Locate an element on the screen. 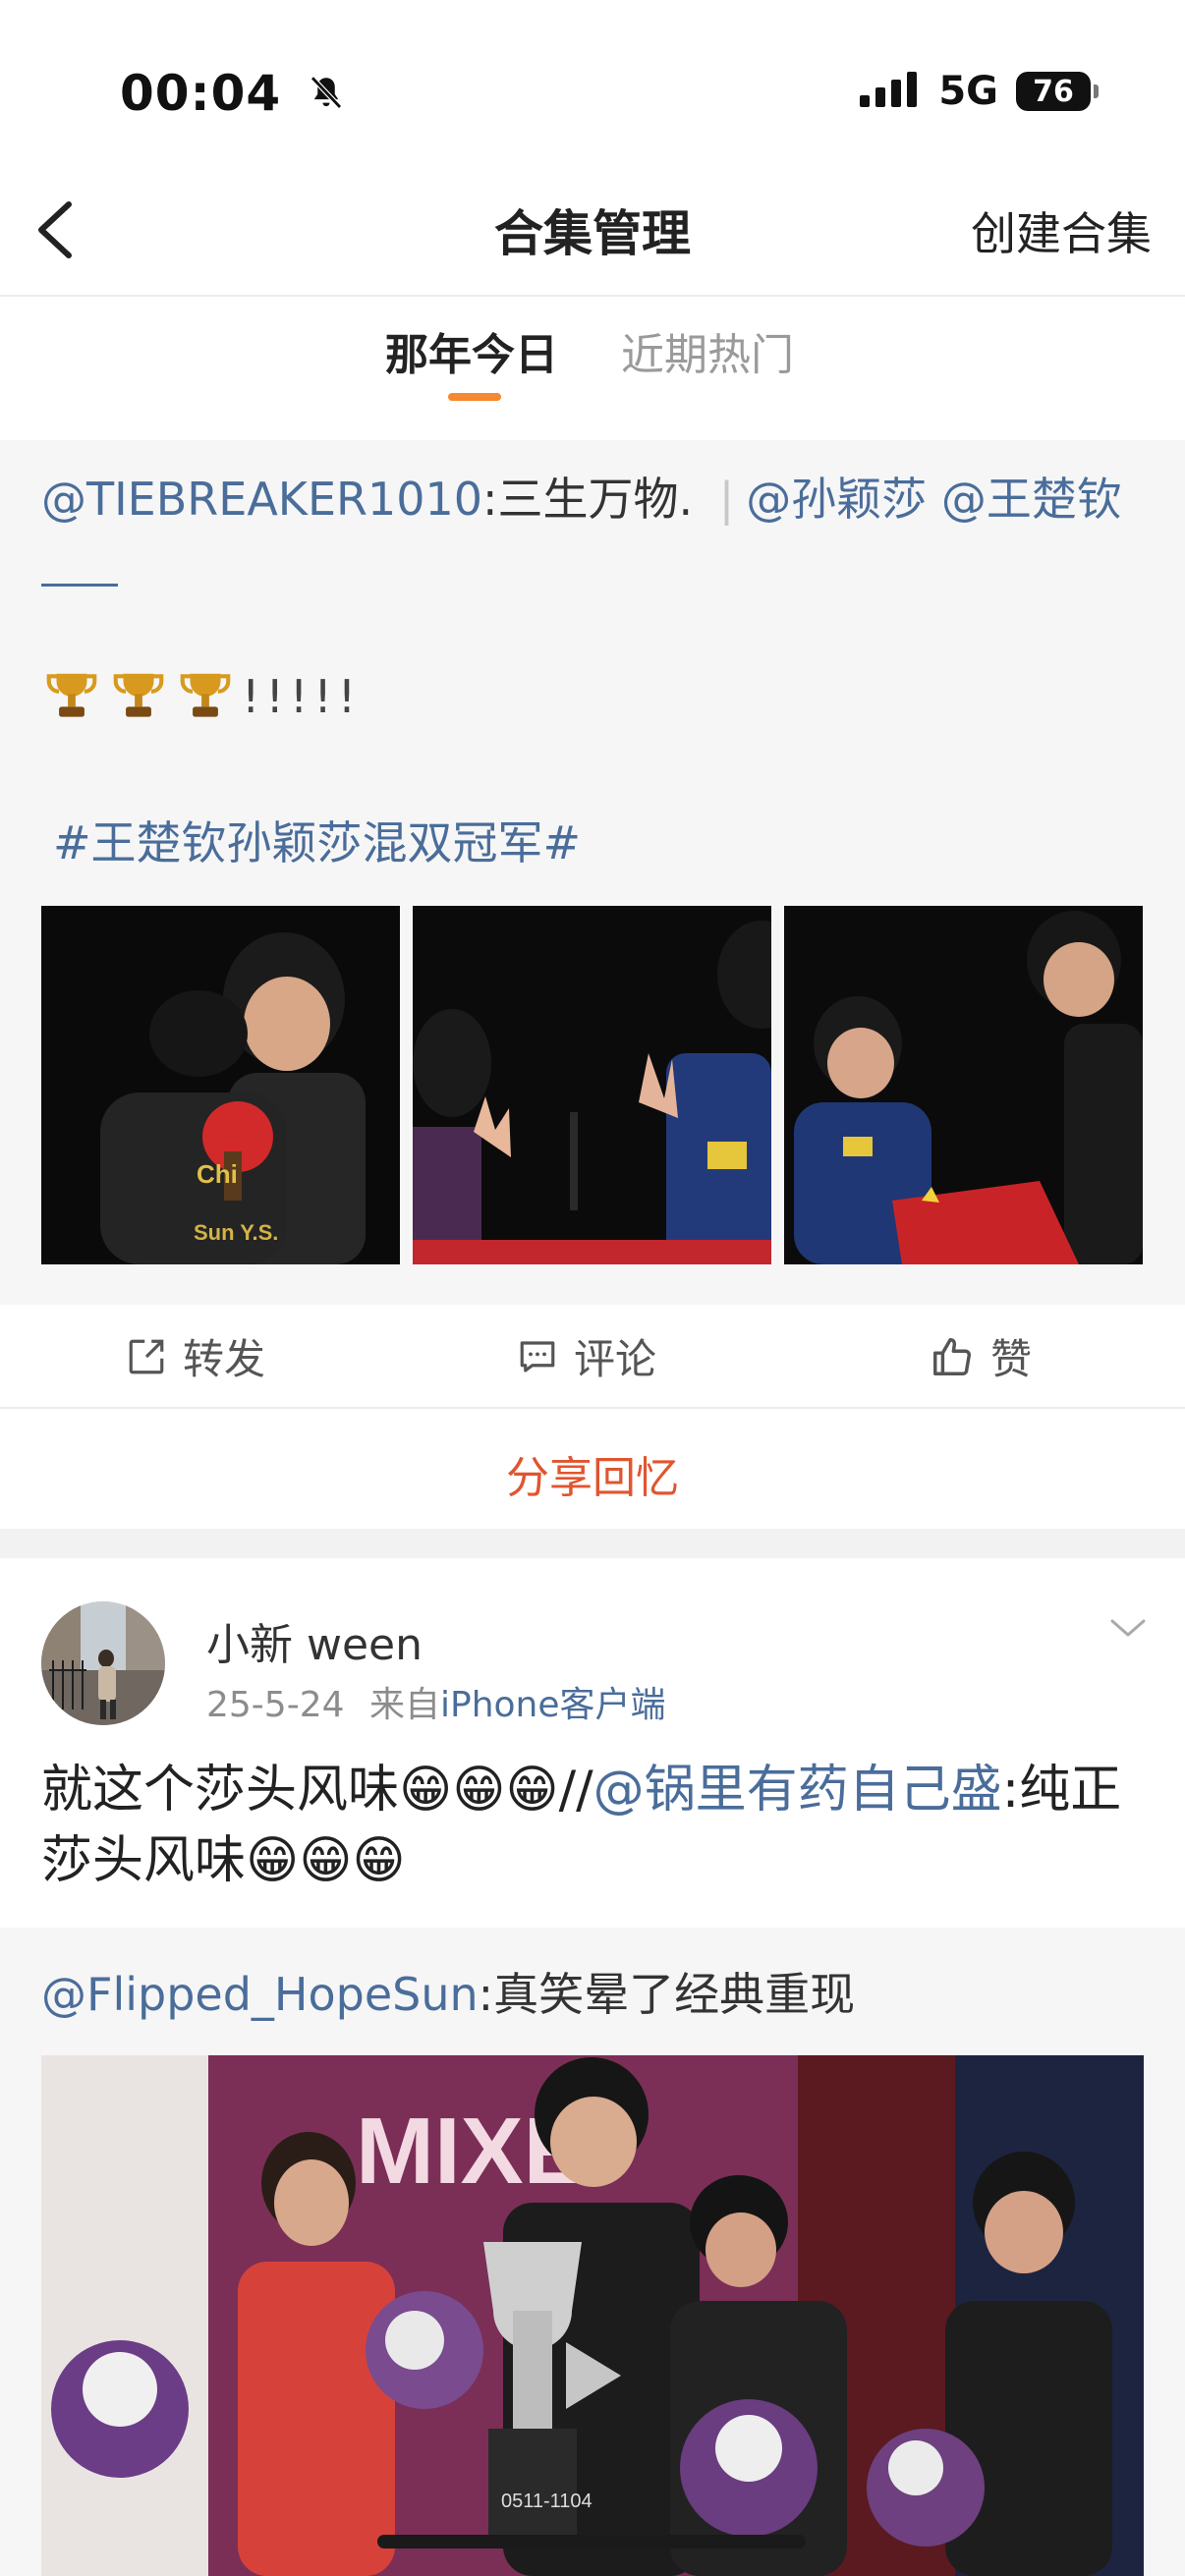  hashtag-topic: #王楚钦孙颖莎混双冠军# is located at coordinates (317, 840).